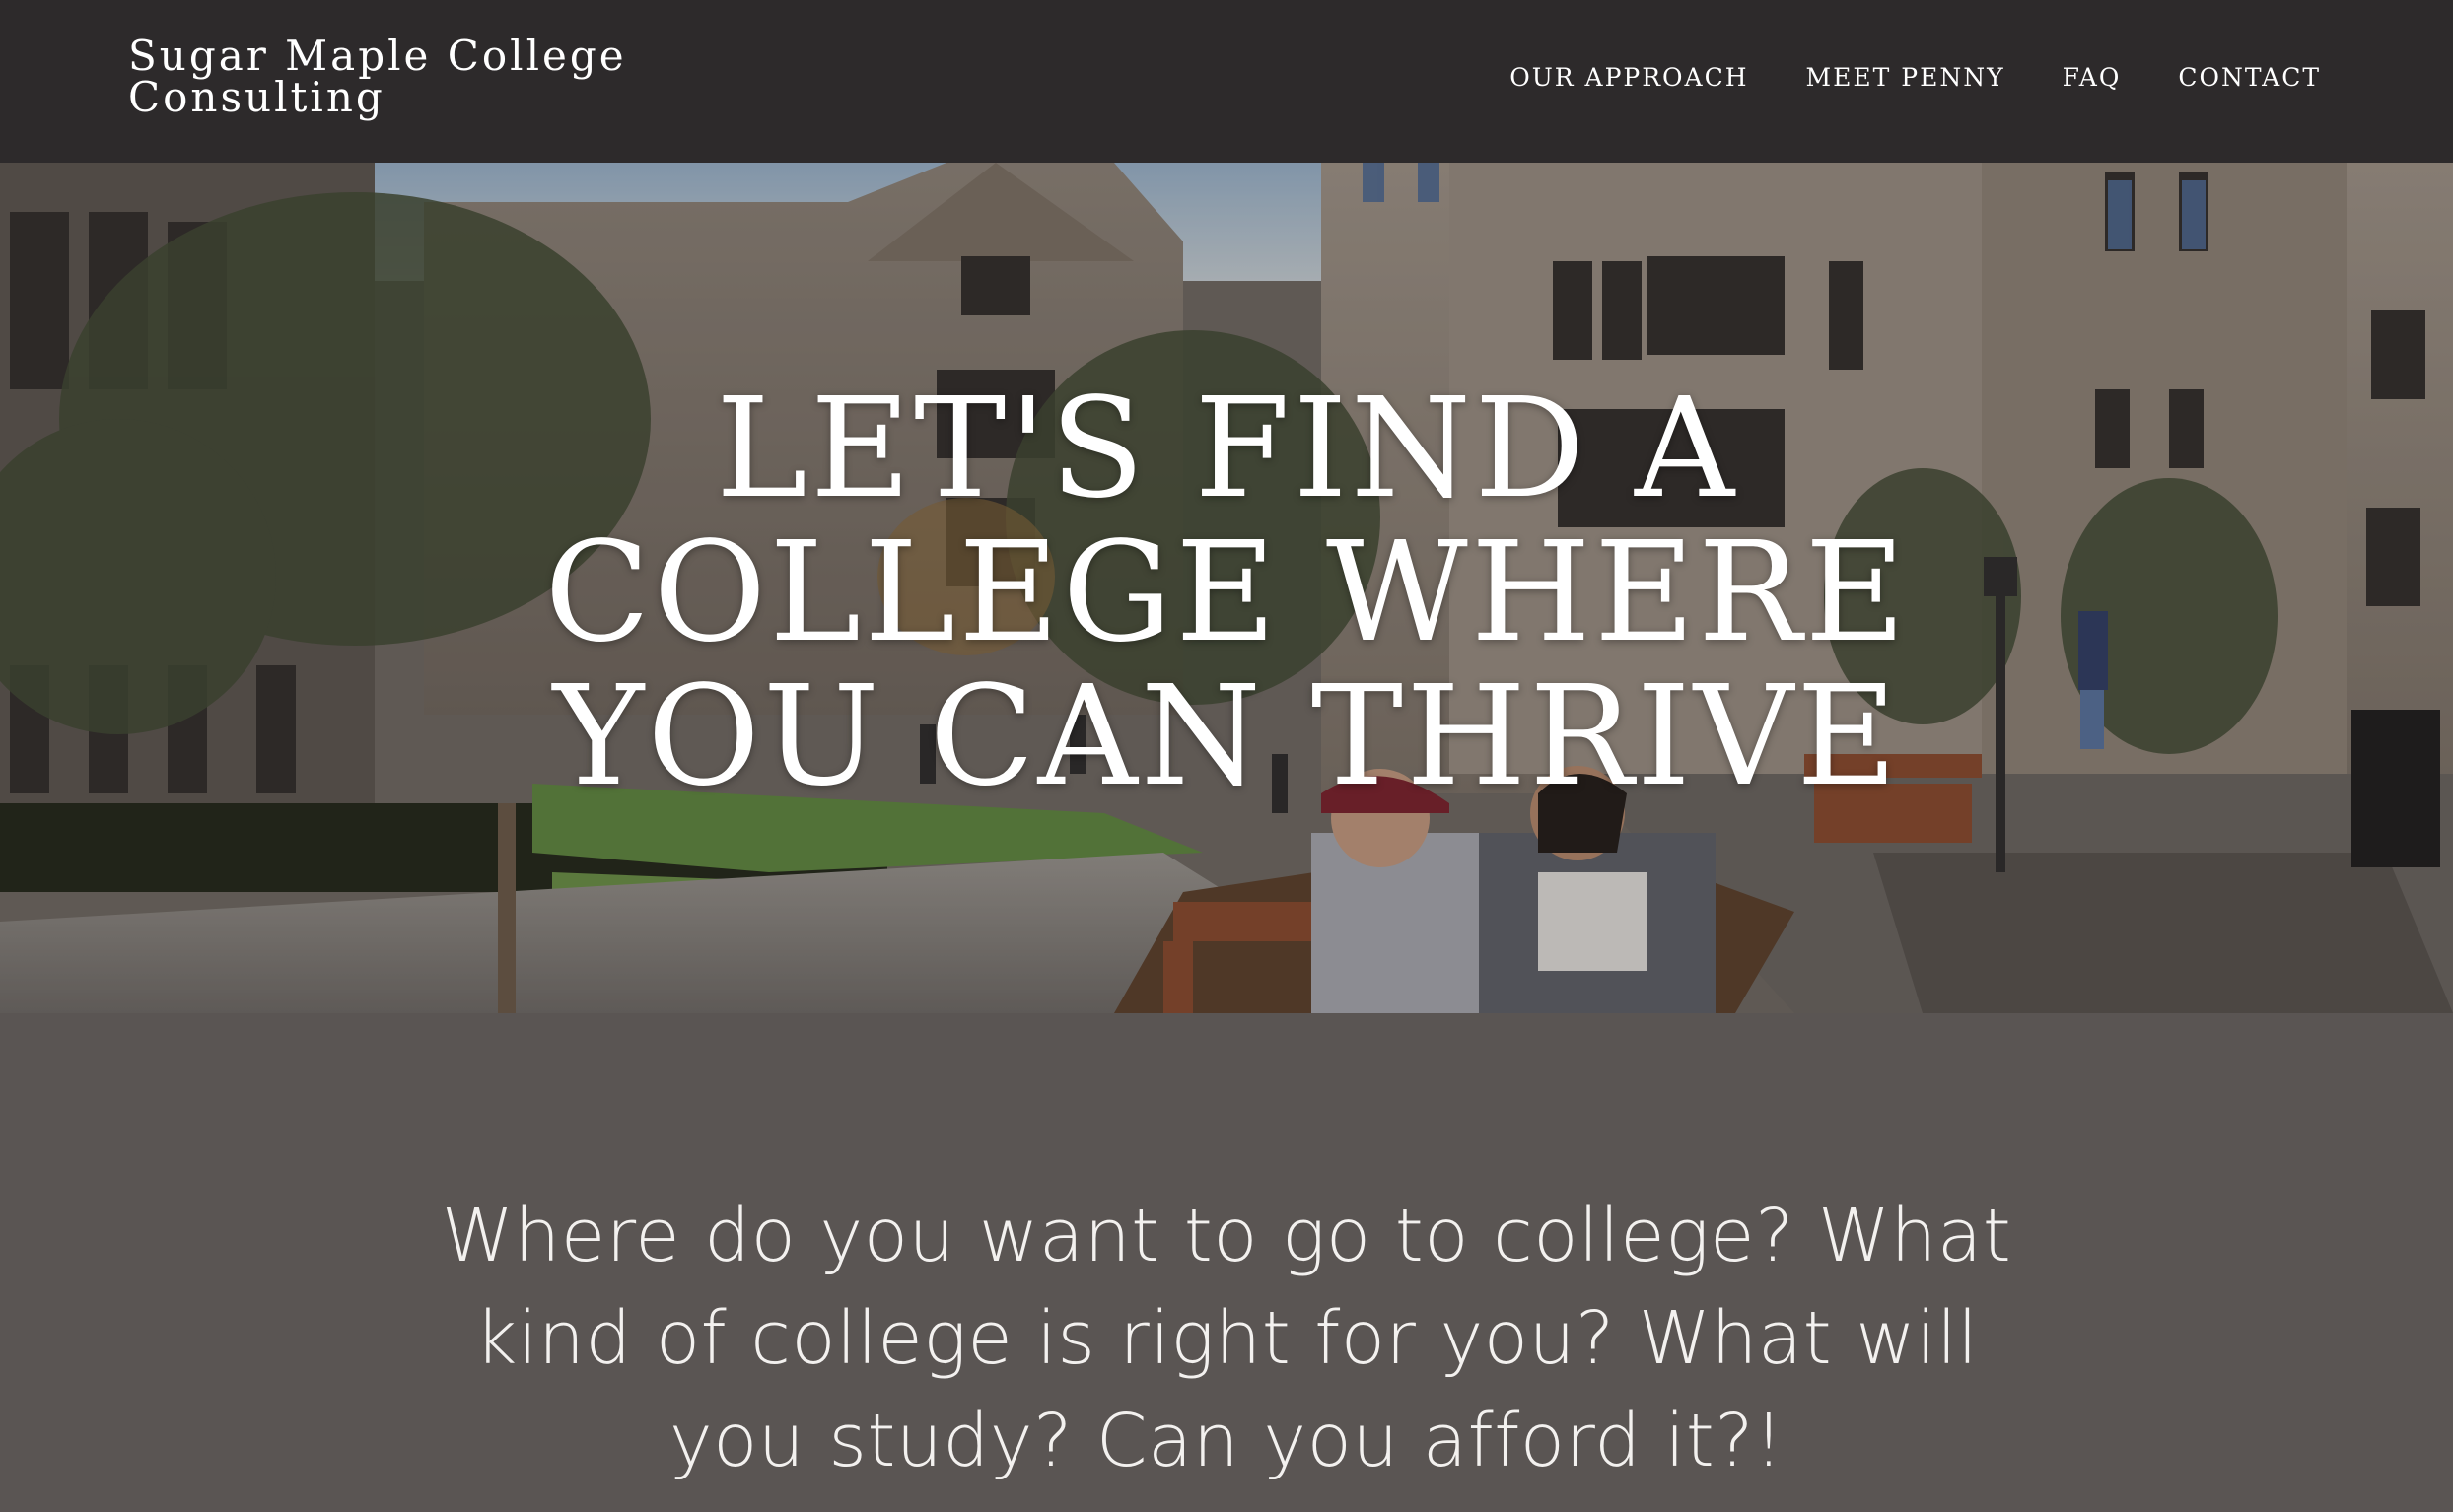 This screenshot has height=1512, width=2453. I want to click on nav-our-approach: OUR APPROACH, so click(1628, 77).